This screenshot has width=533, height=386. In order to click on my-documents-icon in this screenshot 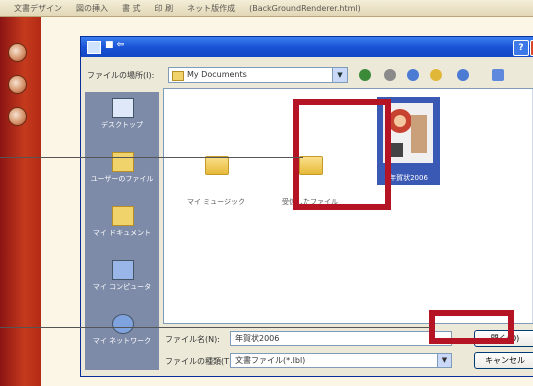, I will do `click(123, 216)`.